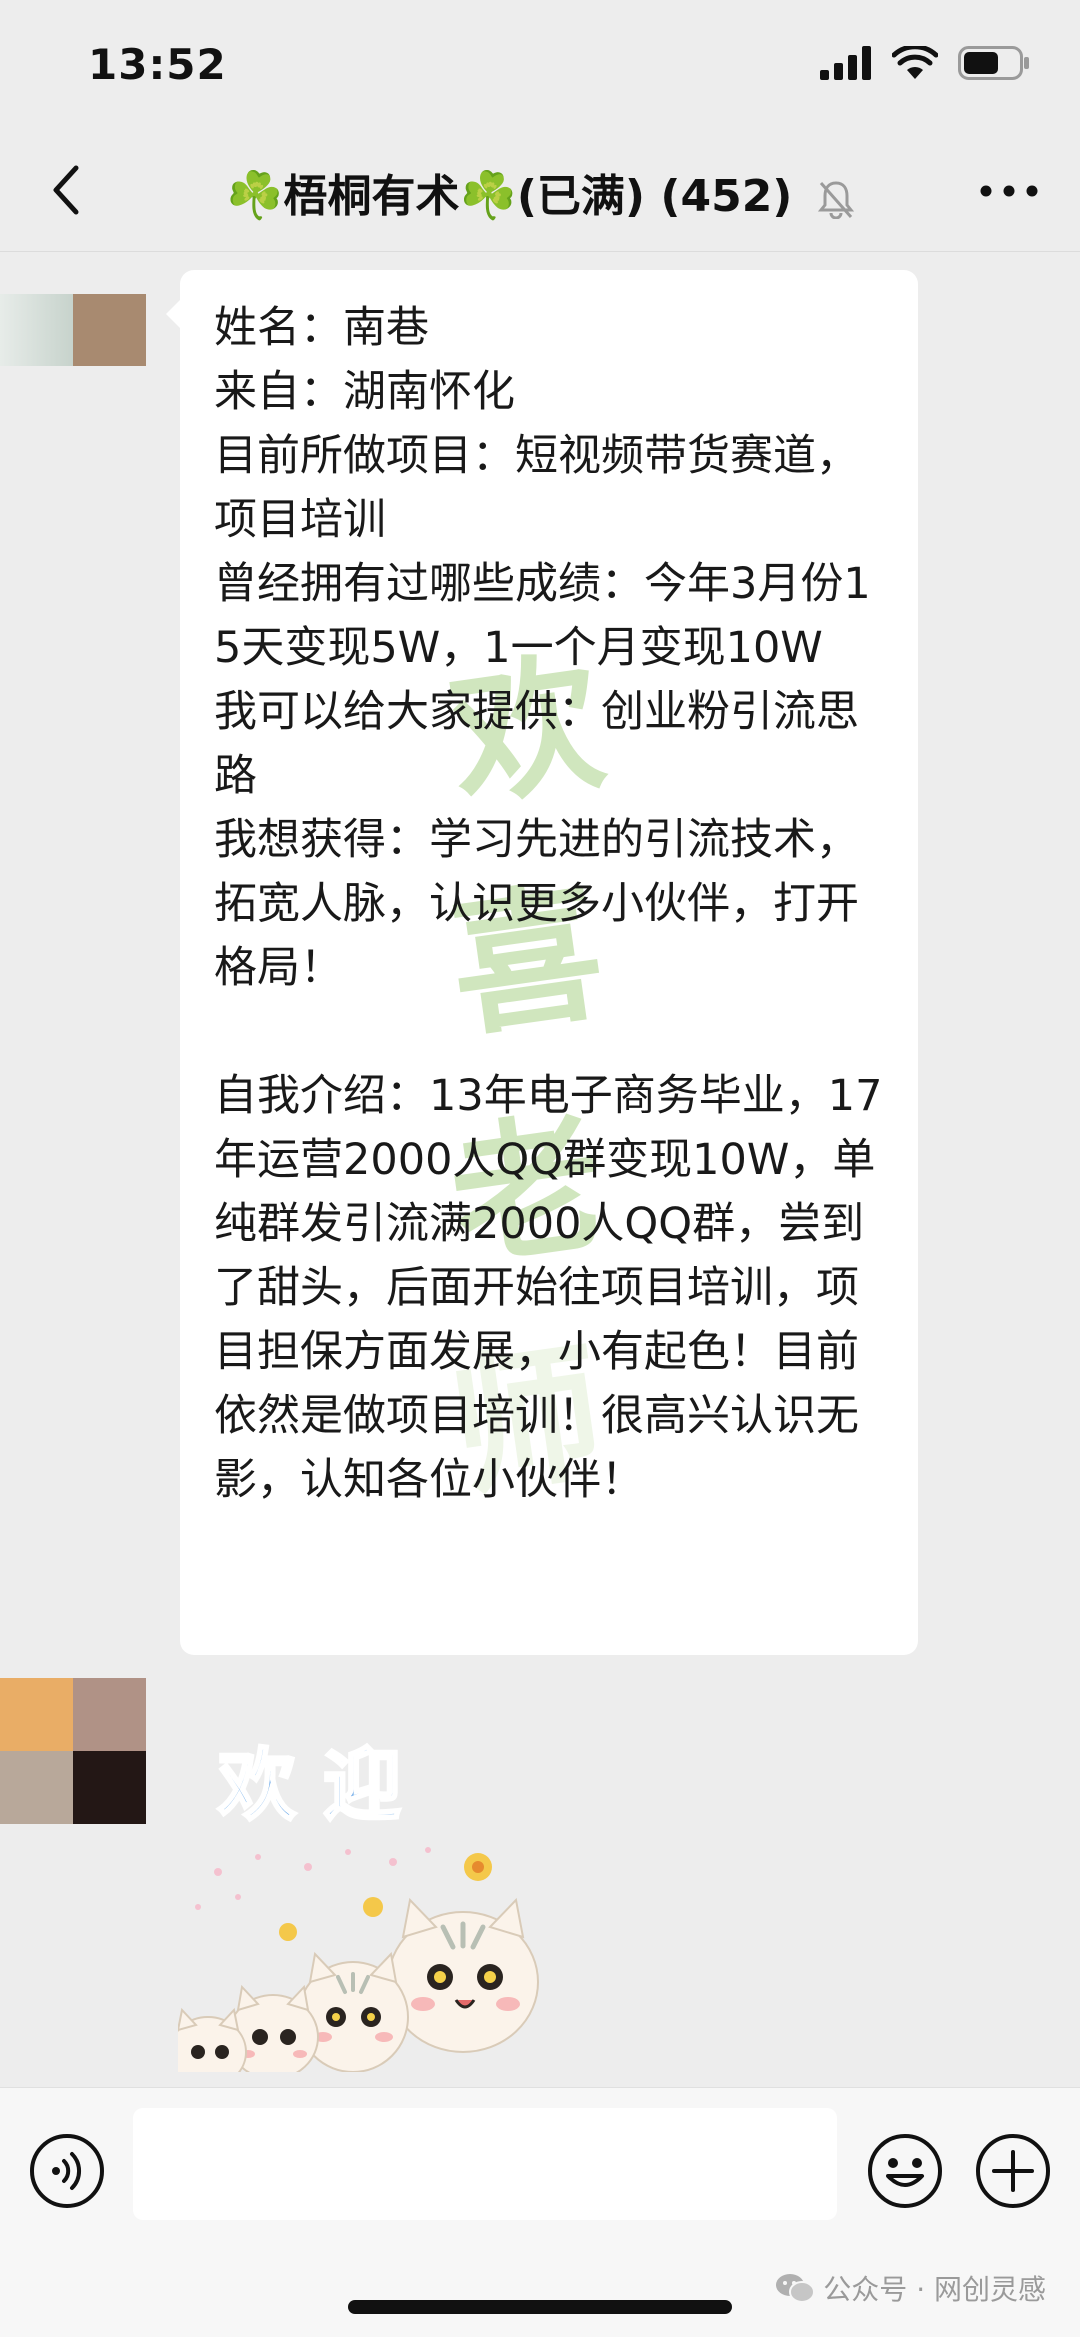 Image resolution: width=1080 pixels, height=2337 pixels. What do you see at coordinates (993, 63) in the screenshot?
I see `battery-icon` at bounding box center [993, 63].